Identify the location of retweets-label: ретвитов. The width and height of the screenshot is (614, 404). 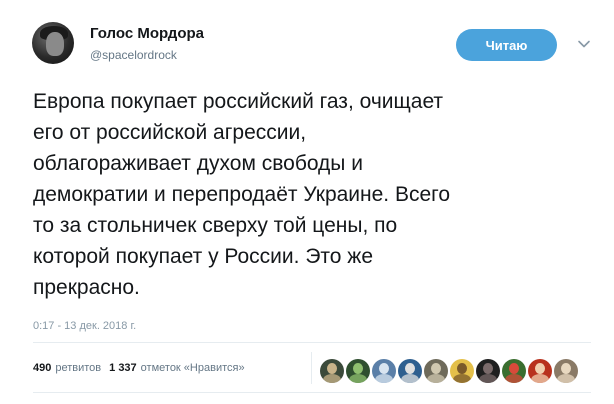
(78, 368).